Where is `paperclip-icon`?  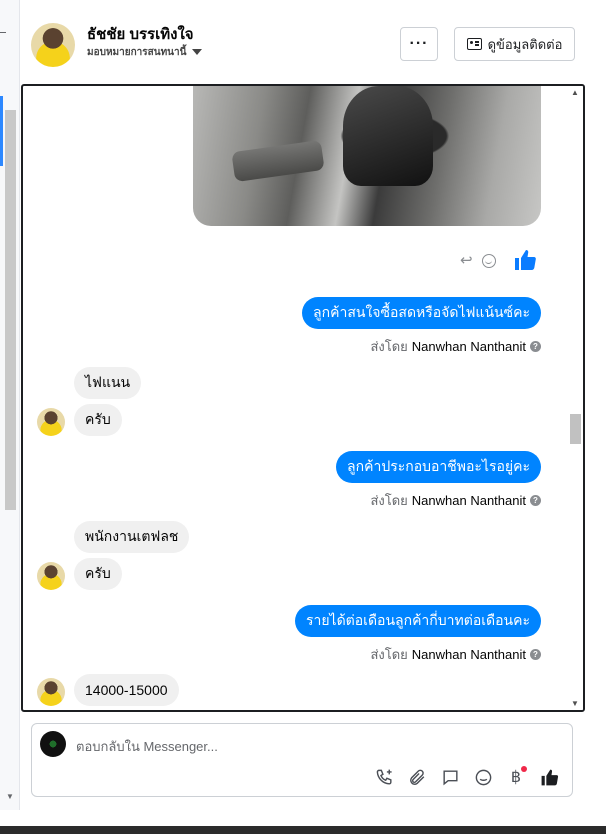
paperclip-icon is located at coordinates (417, 777).